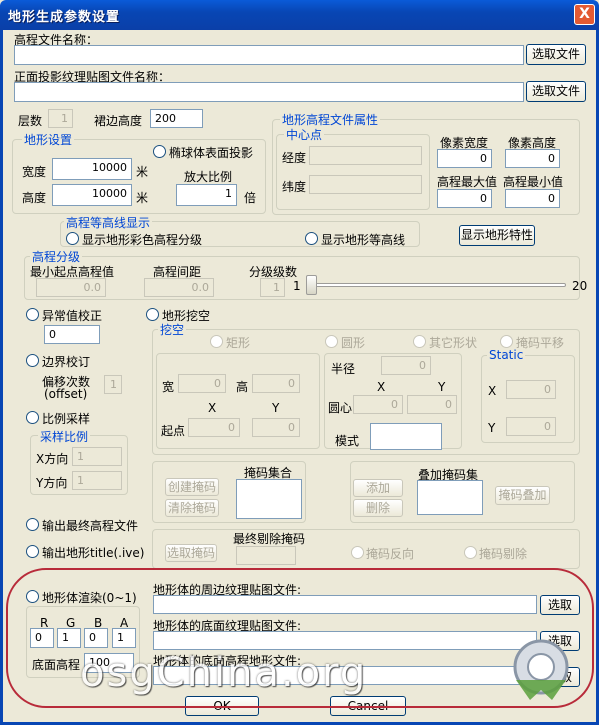 The width and height of the screenshot is (599, 725). Describe the element at coordinates (32, 360) in the screenshot. I see `border-radio` at that location.